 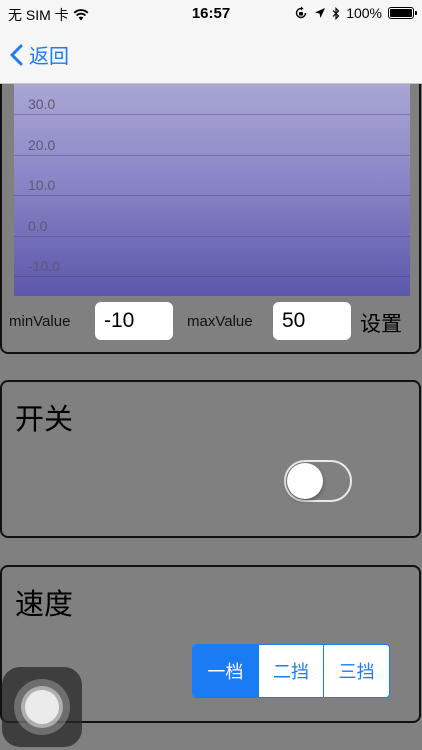 What do you see at coordinates (320, 13) in the screenshot?
I see `location-icon` at bounding box center [320, 13].